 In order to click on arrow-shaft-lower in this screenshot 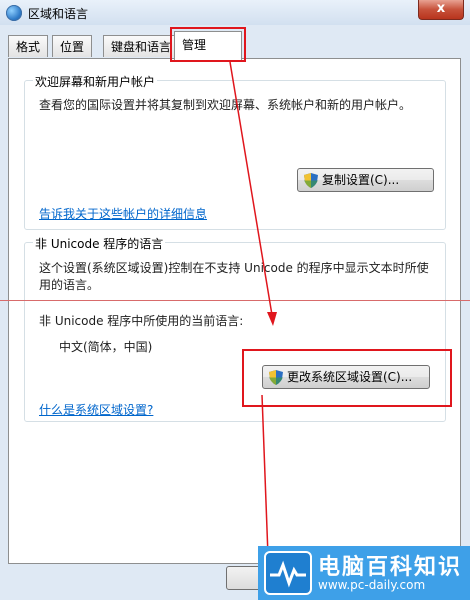, I will do `click(265, 475)`.